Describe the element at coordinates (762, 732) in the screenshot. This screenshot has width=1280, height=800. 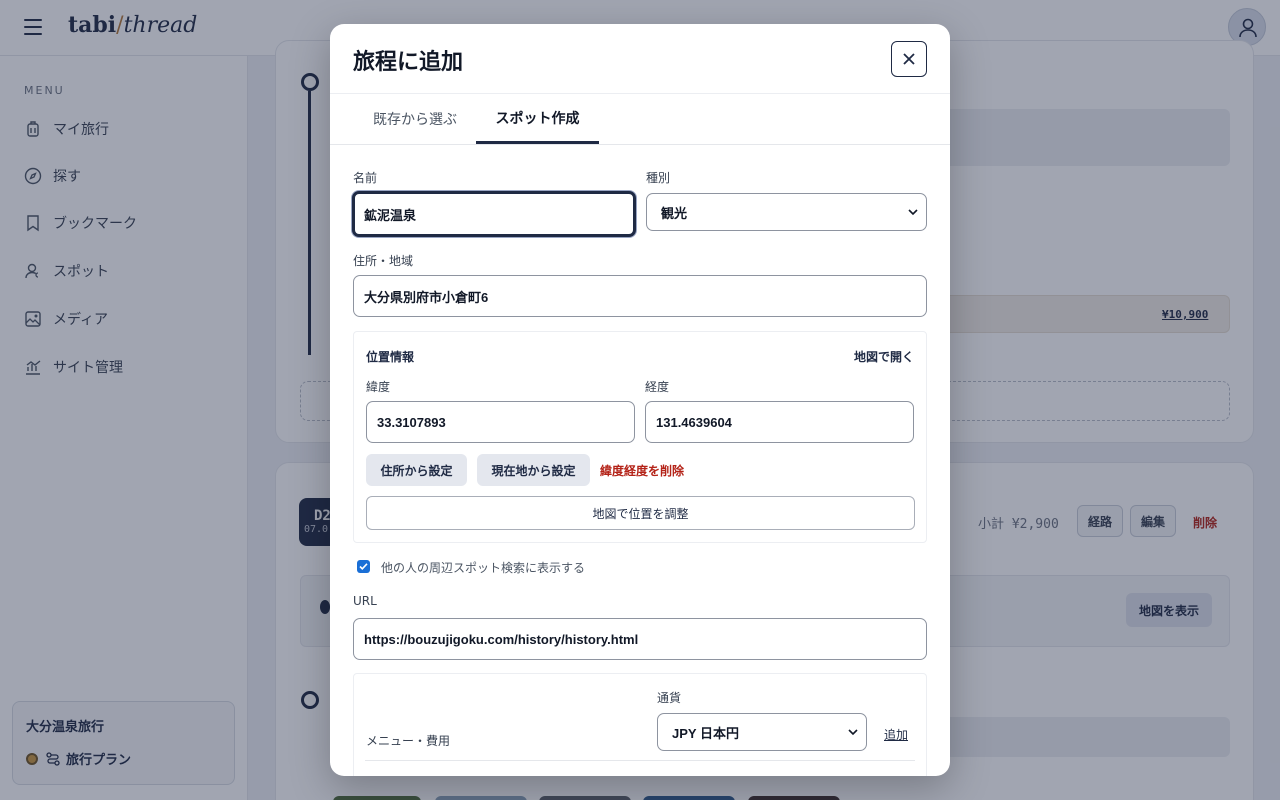
I see `currency-select: JPY 日本円` at that location.